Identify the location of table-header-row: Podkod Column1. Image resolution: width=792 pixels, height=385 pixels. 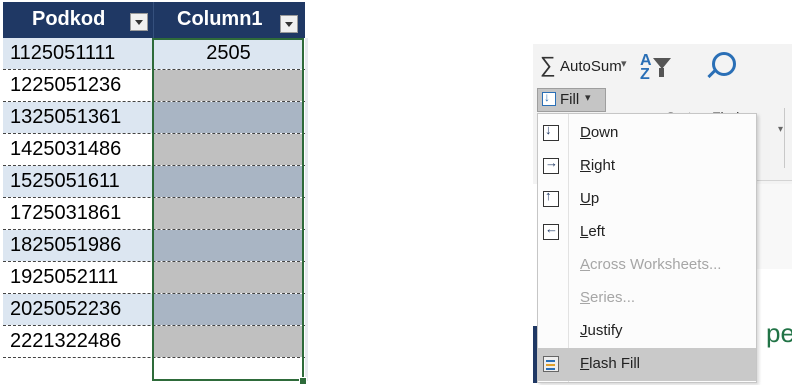
(154, 20).